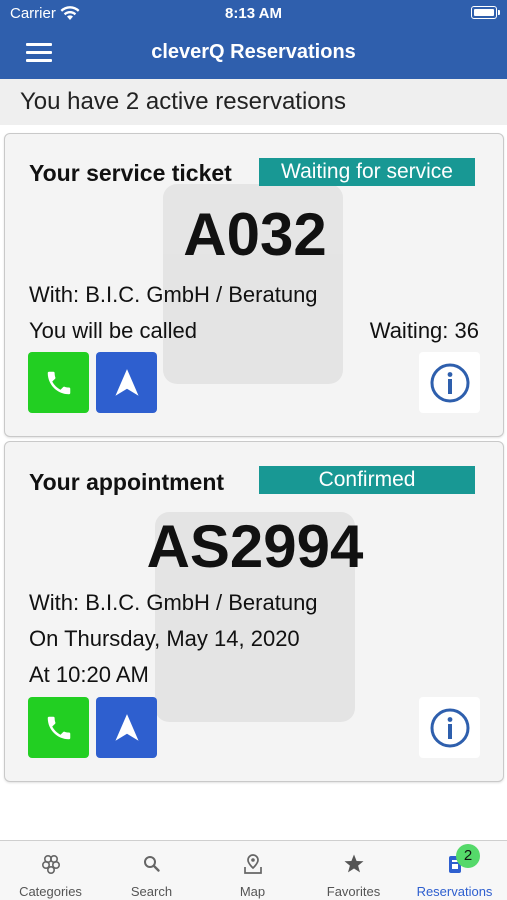  Describe the element at coordinates (367, 172) in the screenshot. I see `status-badge: Waiting for service` at that location.